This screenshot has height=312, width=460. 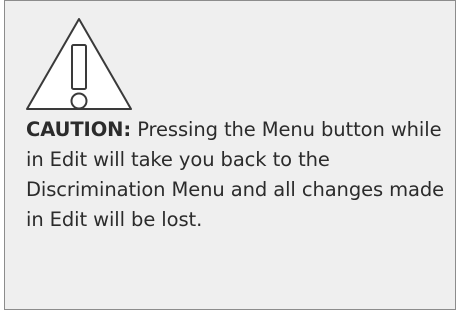 What do you see at coordinates (79, 64) in the screenshot?
I see `warning-triangle-icon` at bounding box center [79, 64].